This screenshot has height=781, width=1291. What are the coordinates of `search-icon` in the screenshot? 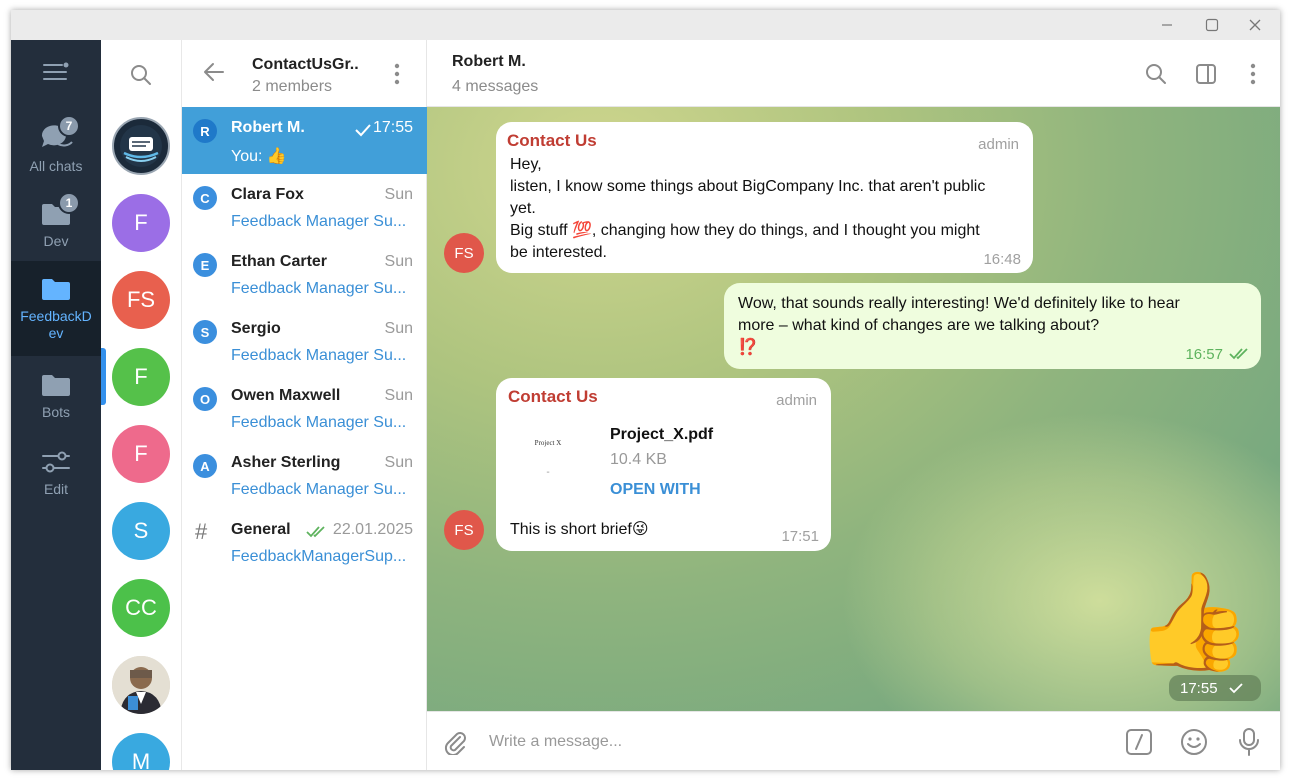 It's located at (141, 75).